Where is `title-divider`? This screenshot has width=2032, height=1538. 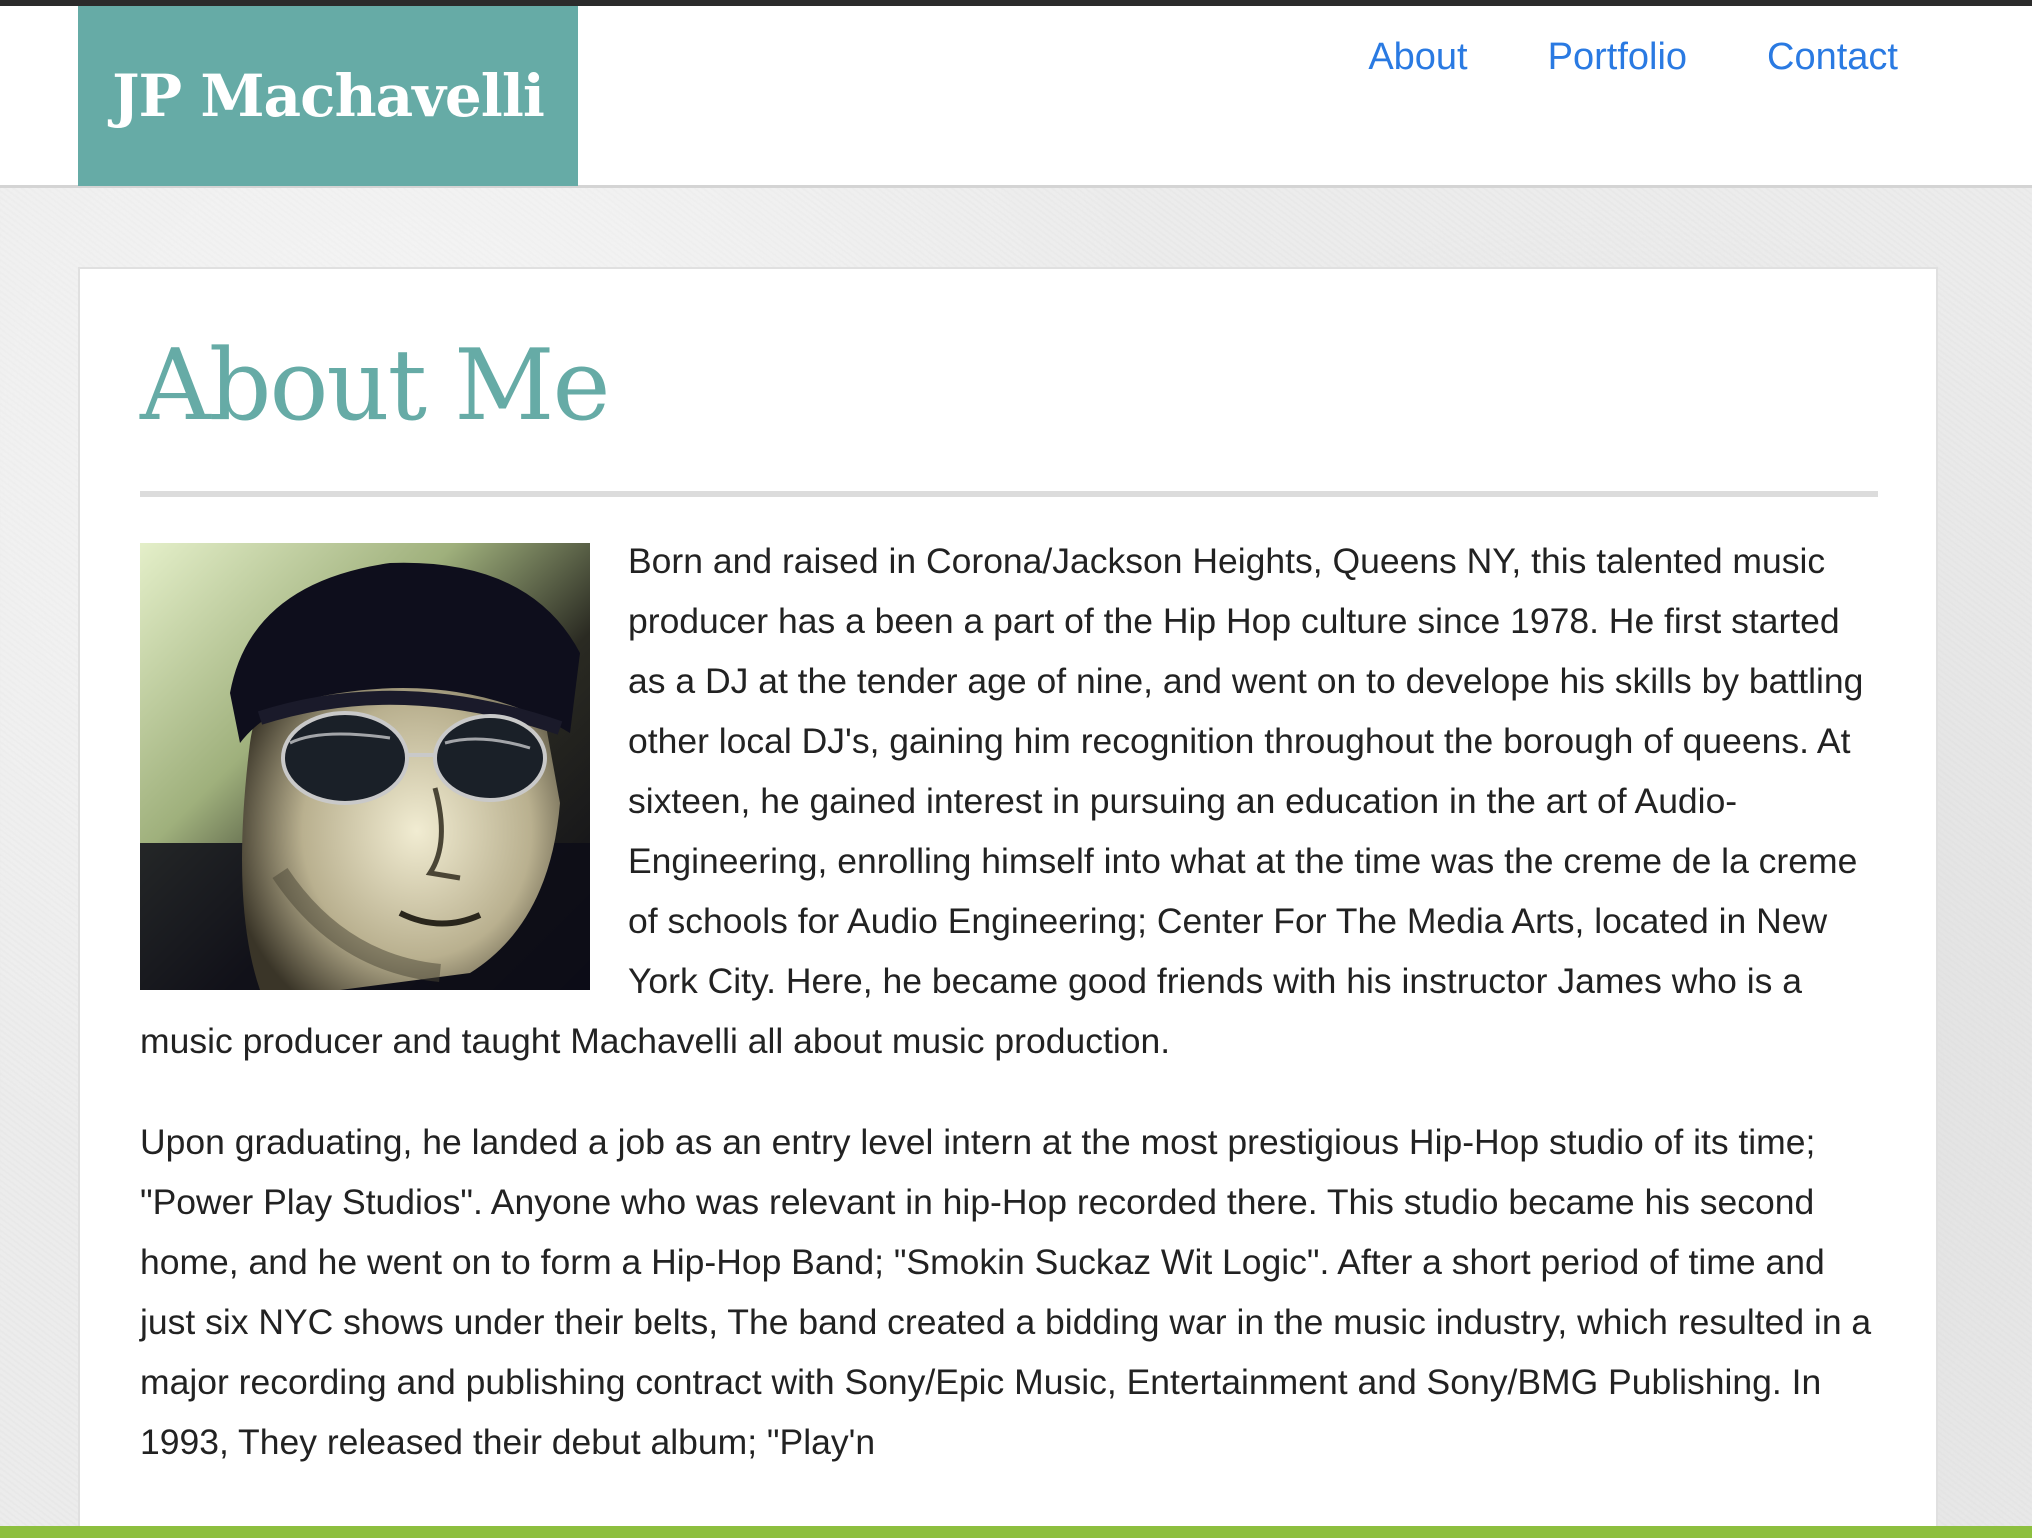
title-divider is located at coordinates (1009, 494).